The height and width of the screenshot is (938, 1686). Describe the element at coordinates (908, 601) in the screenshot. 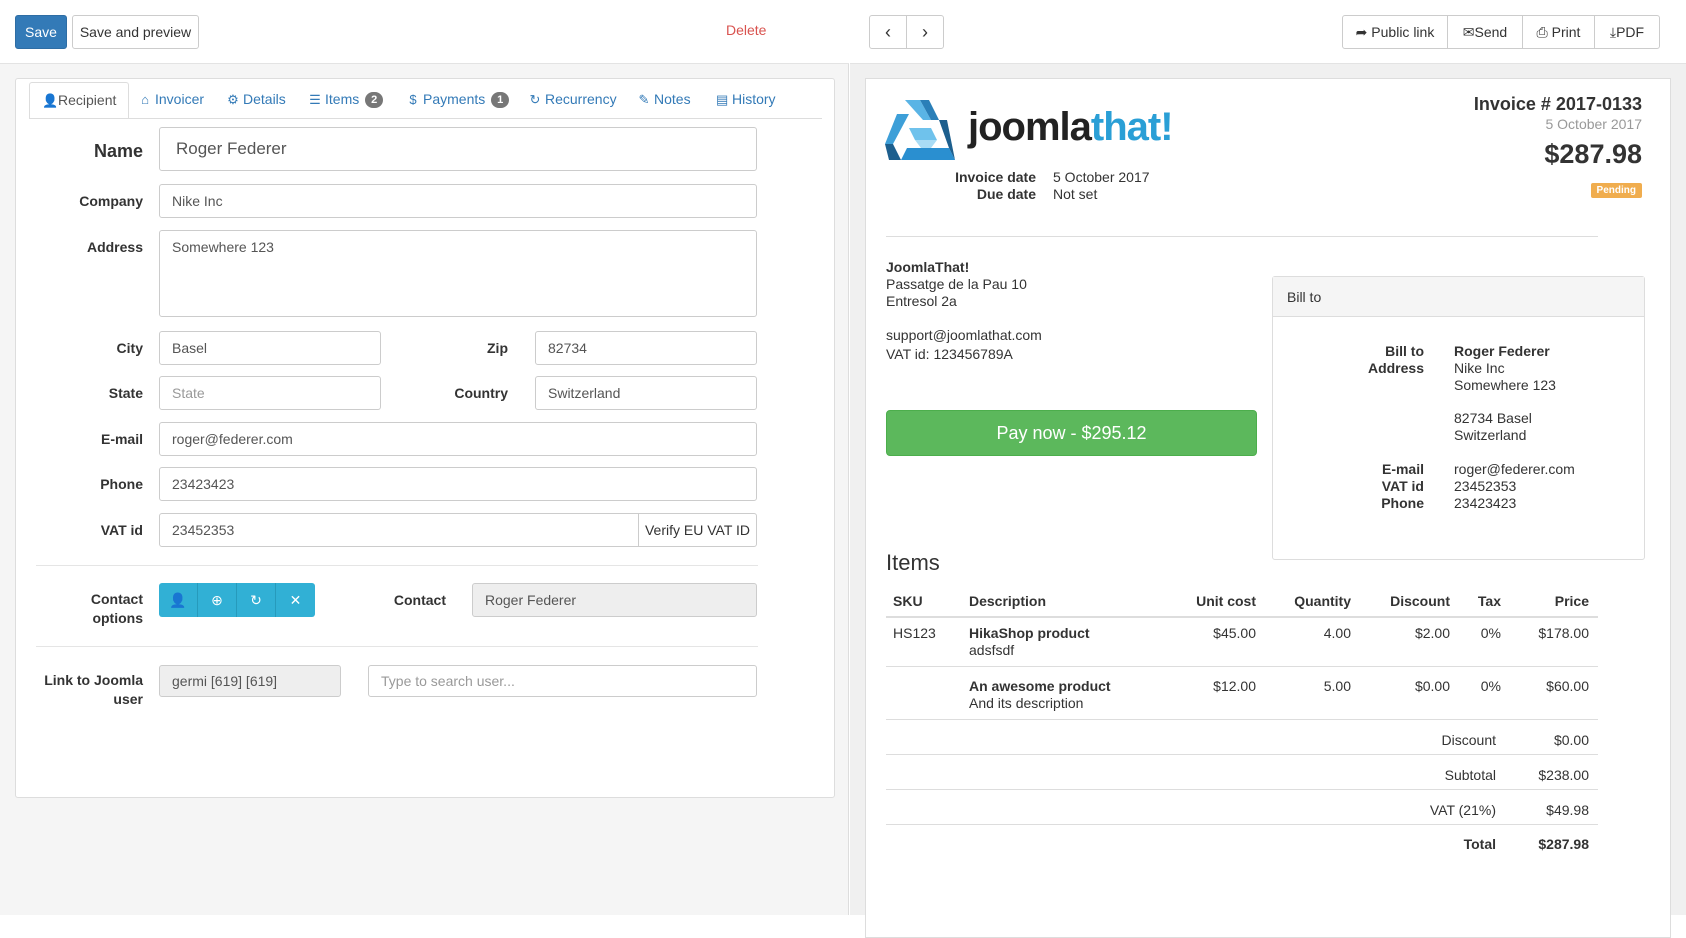

I see `col-sku: SKU` at that location.